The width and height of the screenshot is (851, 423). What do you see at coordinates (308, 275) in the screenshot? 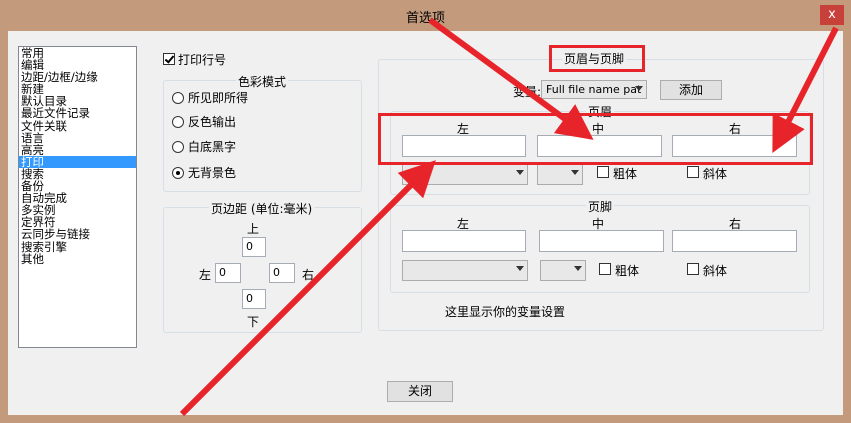
I see `margin-right-label: 右` at bounding box center [308, 275].